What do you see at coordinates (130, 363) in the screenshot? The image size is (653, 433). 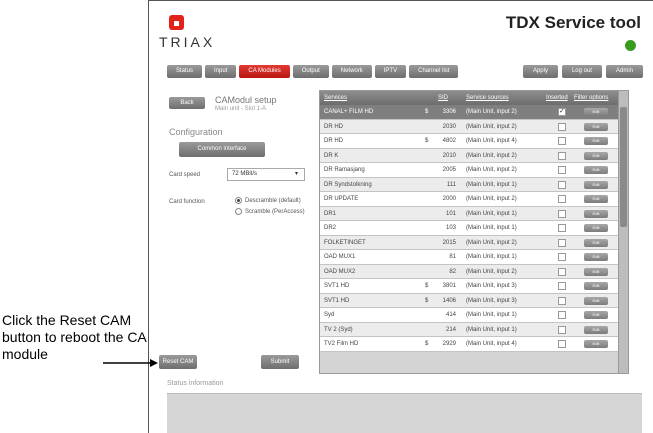 I see `annotation-arrow-icon` at bounding box center [130, 363].